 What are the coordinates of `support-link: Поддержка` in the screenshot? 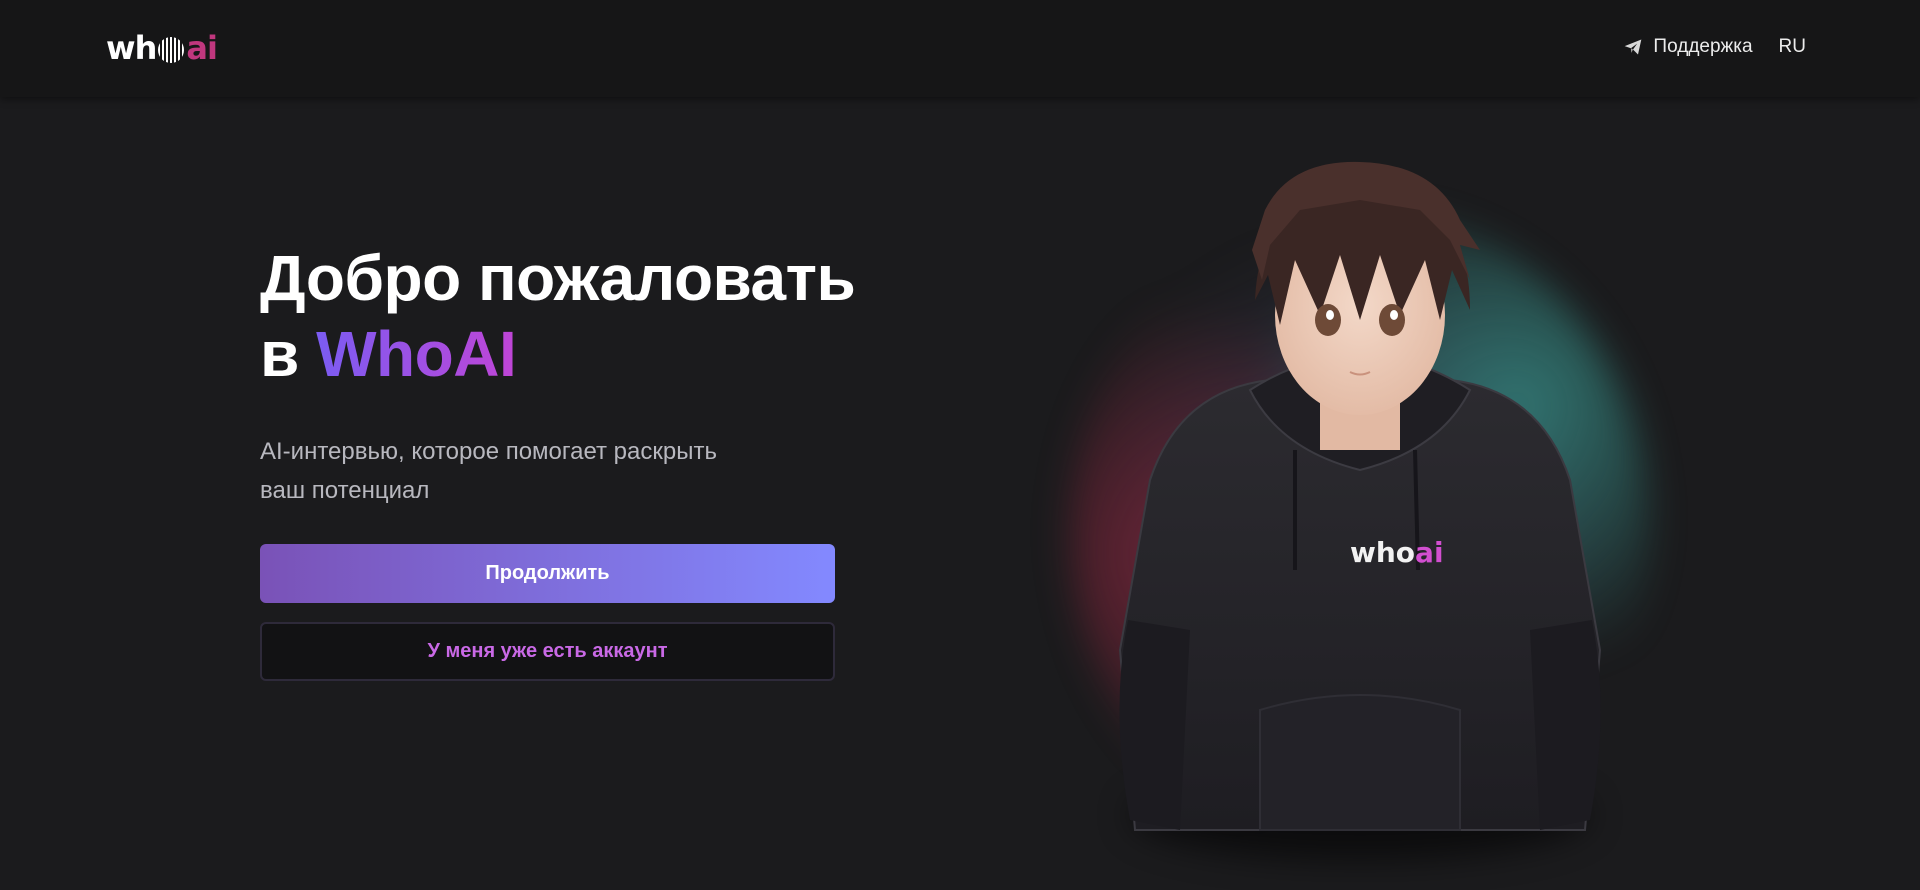 It's located at (1688, 47).